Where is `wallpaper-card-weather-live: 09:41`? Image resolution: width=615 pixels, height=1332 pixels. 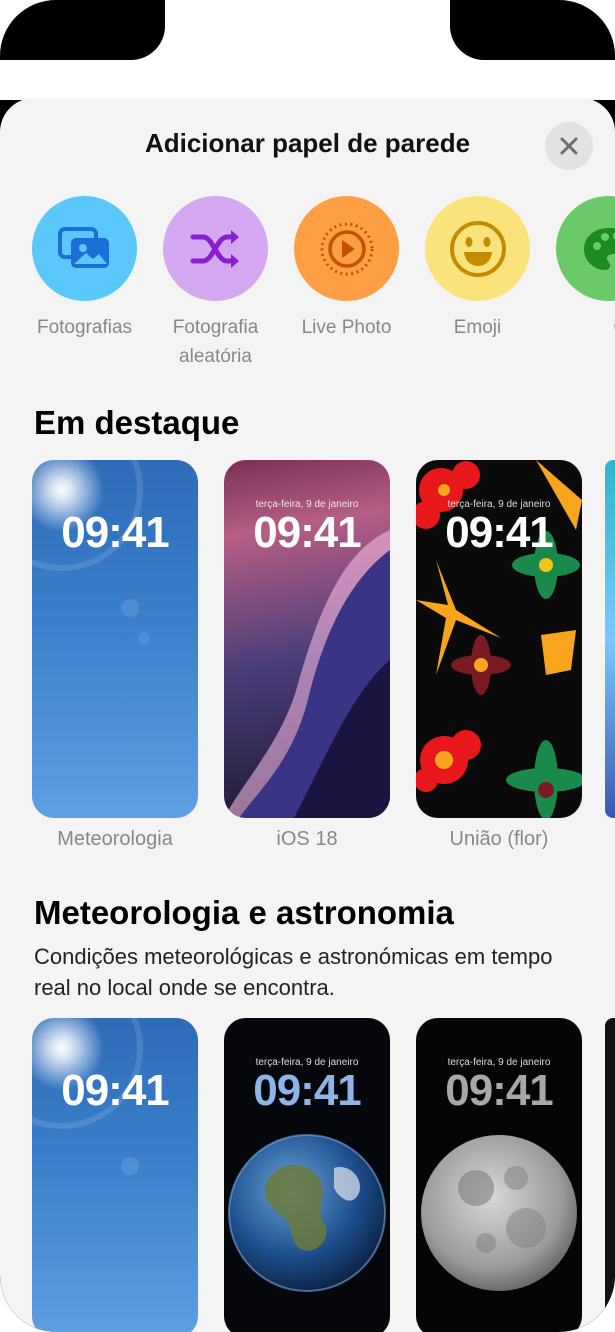 wallpaper-card-weather-live: 09:41 is located at coordinates (115, 1175).